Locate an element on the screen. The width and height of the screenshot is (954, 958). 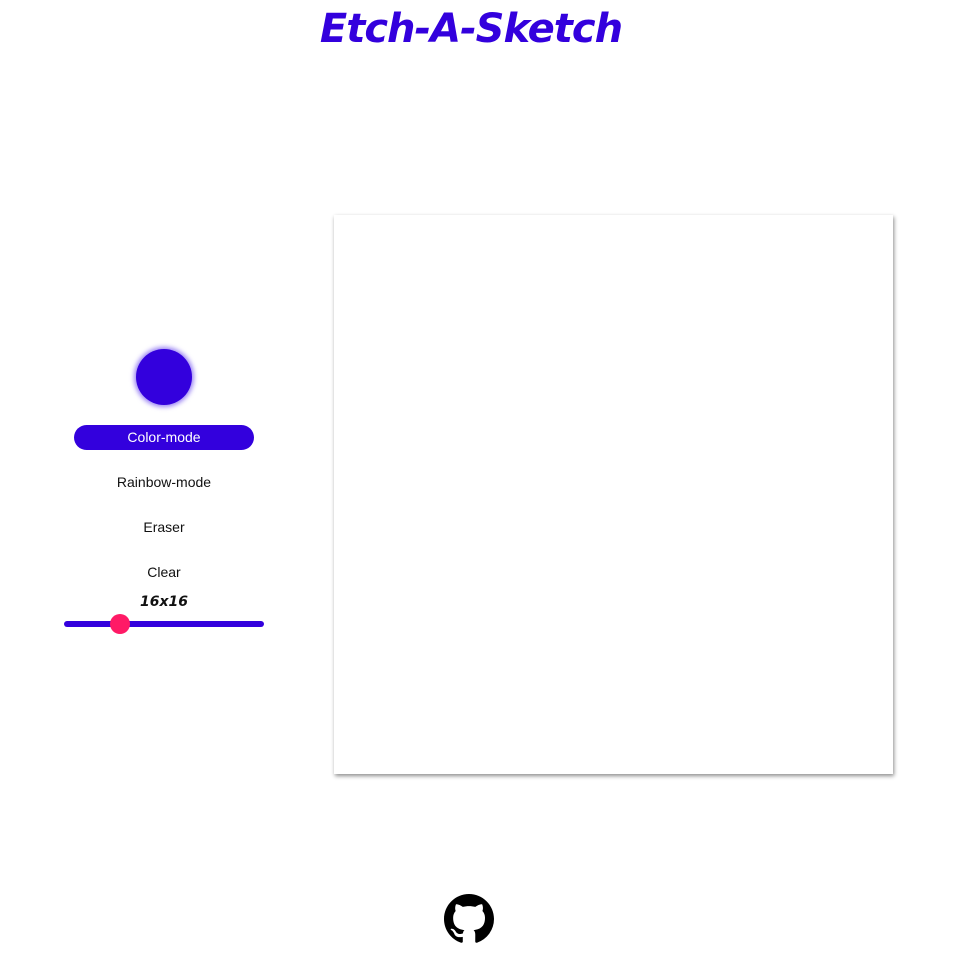
github-icon is located at coordinates (469, 918).